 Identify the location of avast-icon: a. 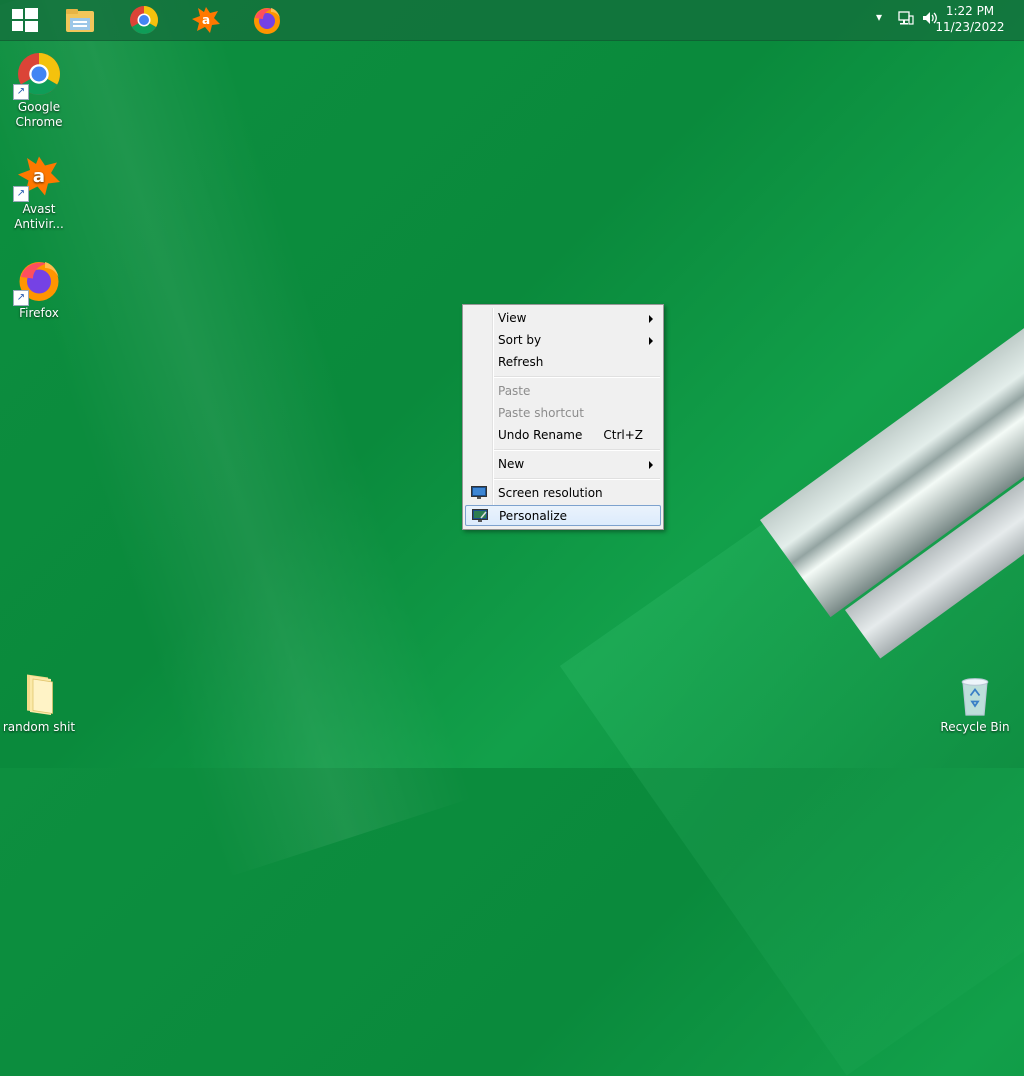
(206, 20).